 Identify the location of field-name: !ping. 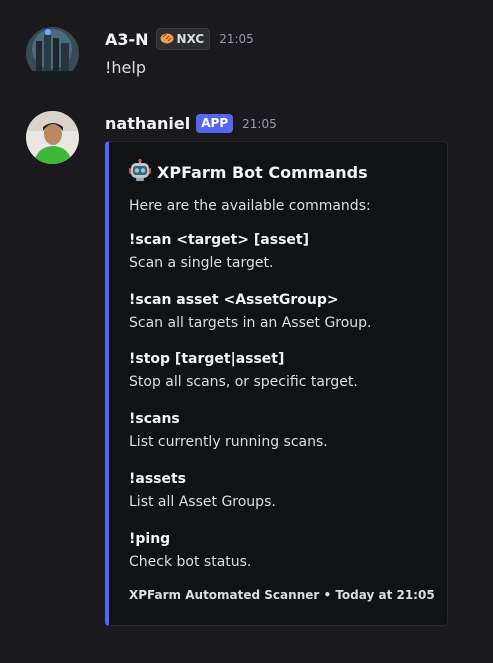
(150, 539).